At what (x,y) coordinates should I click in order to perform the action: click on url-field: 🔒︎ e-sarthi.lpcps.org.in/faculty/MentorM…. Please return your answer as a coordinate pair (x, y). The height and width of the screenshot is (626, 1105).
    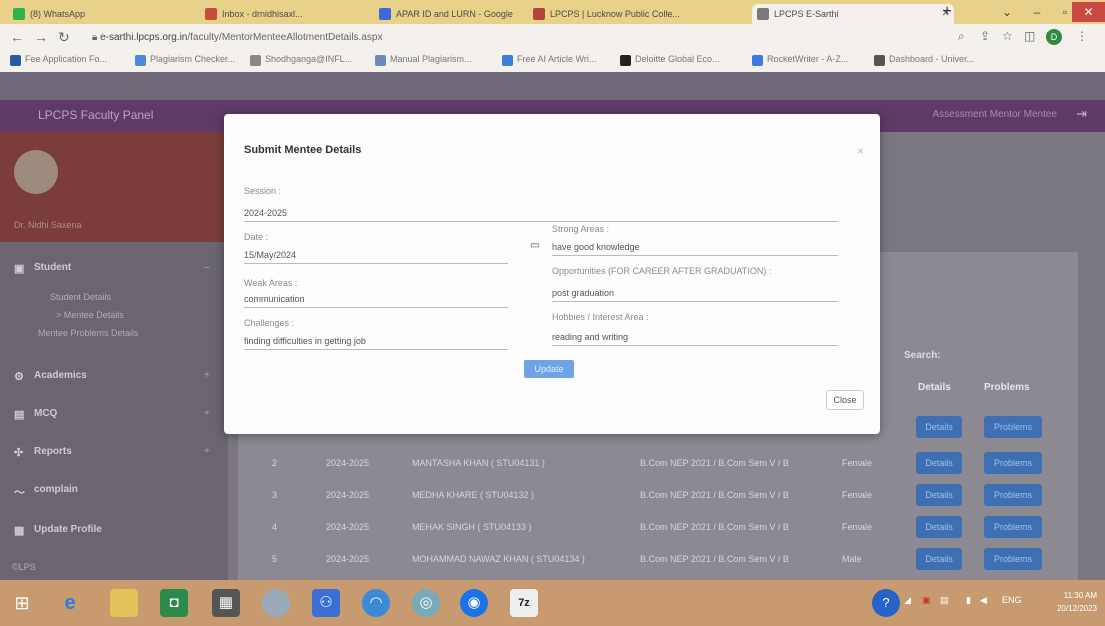
    Looking at the image, I should click on (517, 37).